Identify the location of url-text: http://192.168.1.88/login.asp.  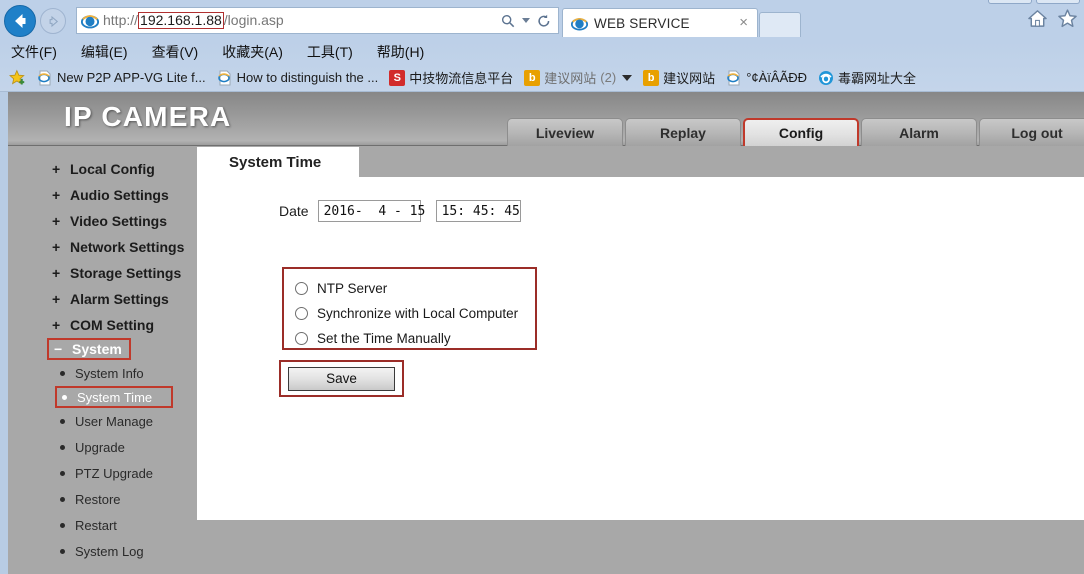
(302, 20).